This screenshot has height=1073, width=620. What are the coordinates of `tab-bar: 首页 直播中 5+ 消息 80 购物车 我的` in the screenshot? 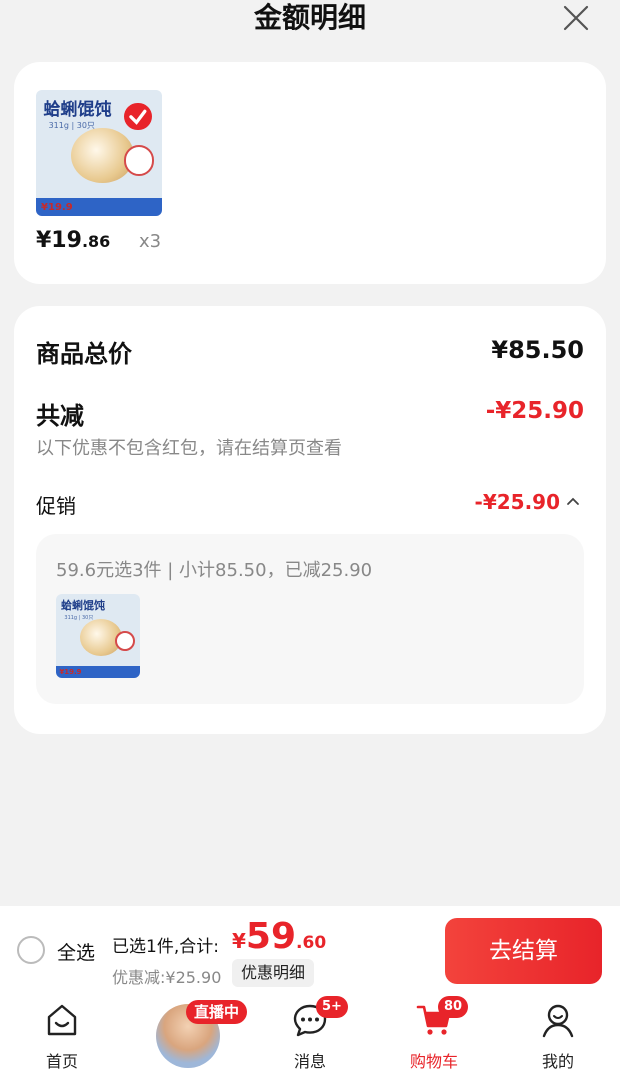 It's located at (310, 1032).